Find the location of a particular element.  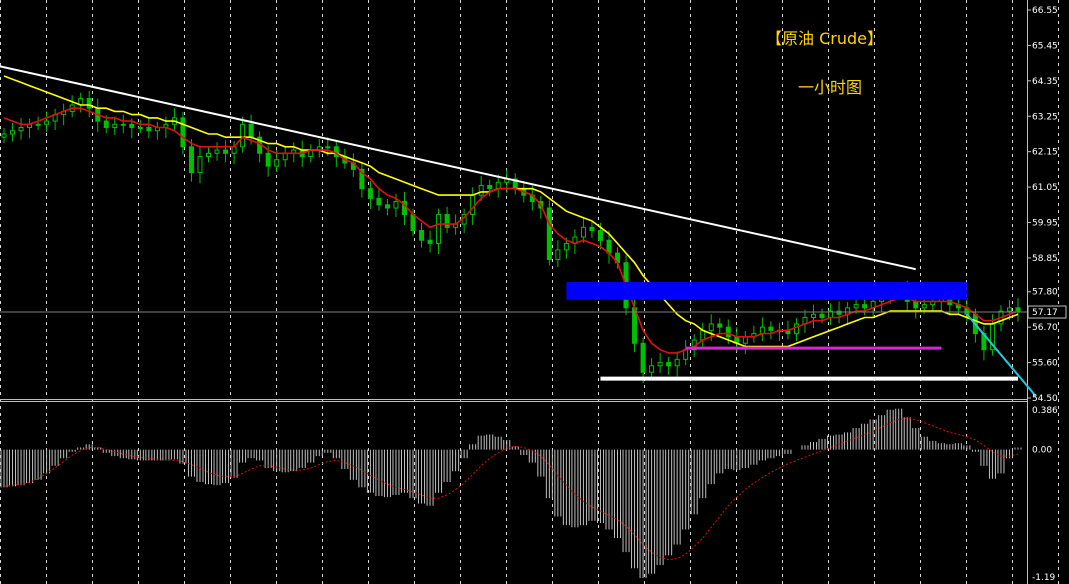

y-tick-label: 66.55 is located at coordinates (1045, 11).